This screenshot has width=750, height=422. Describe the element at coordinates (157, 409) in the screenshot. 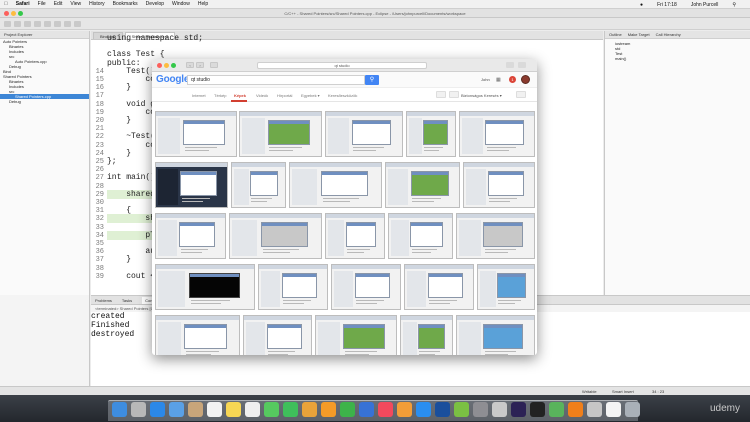

I see `safari-icon` at that location.